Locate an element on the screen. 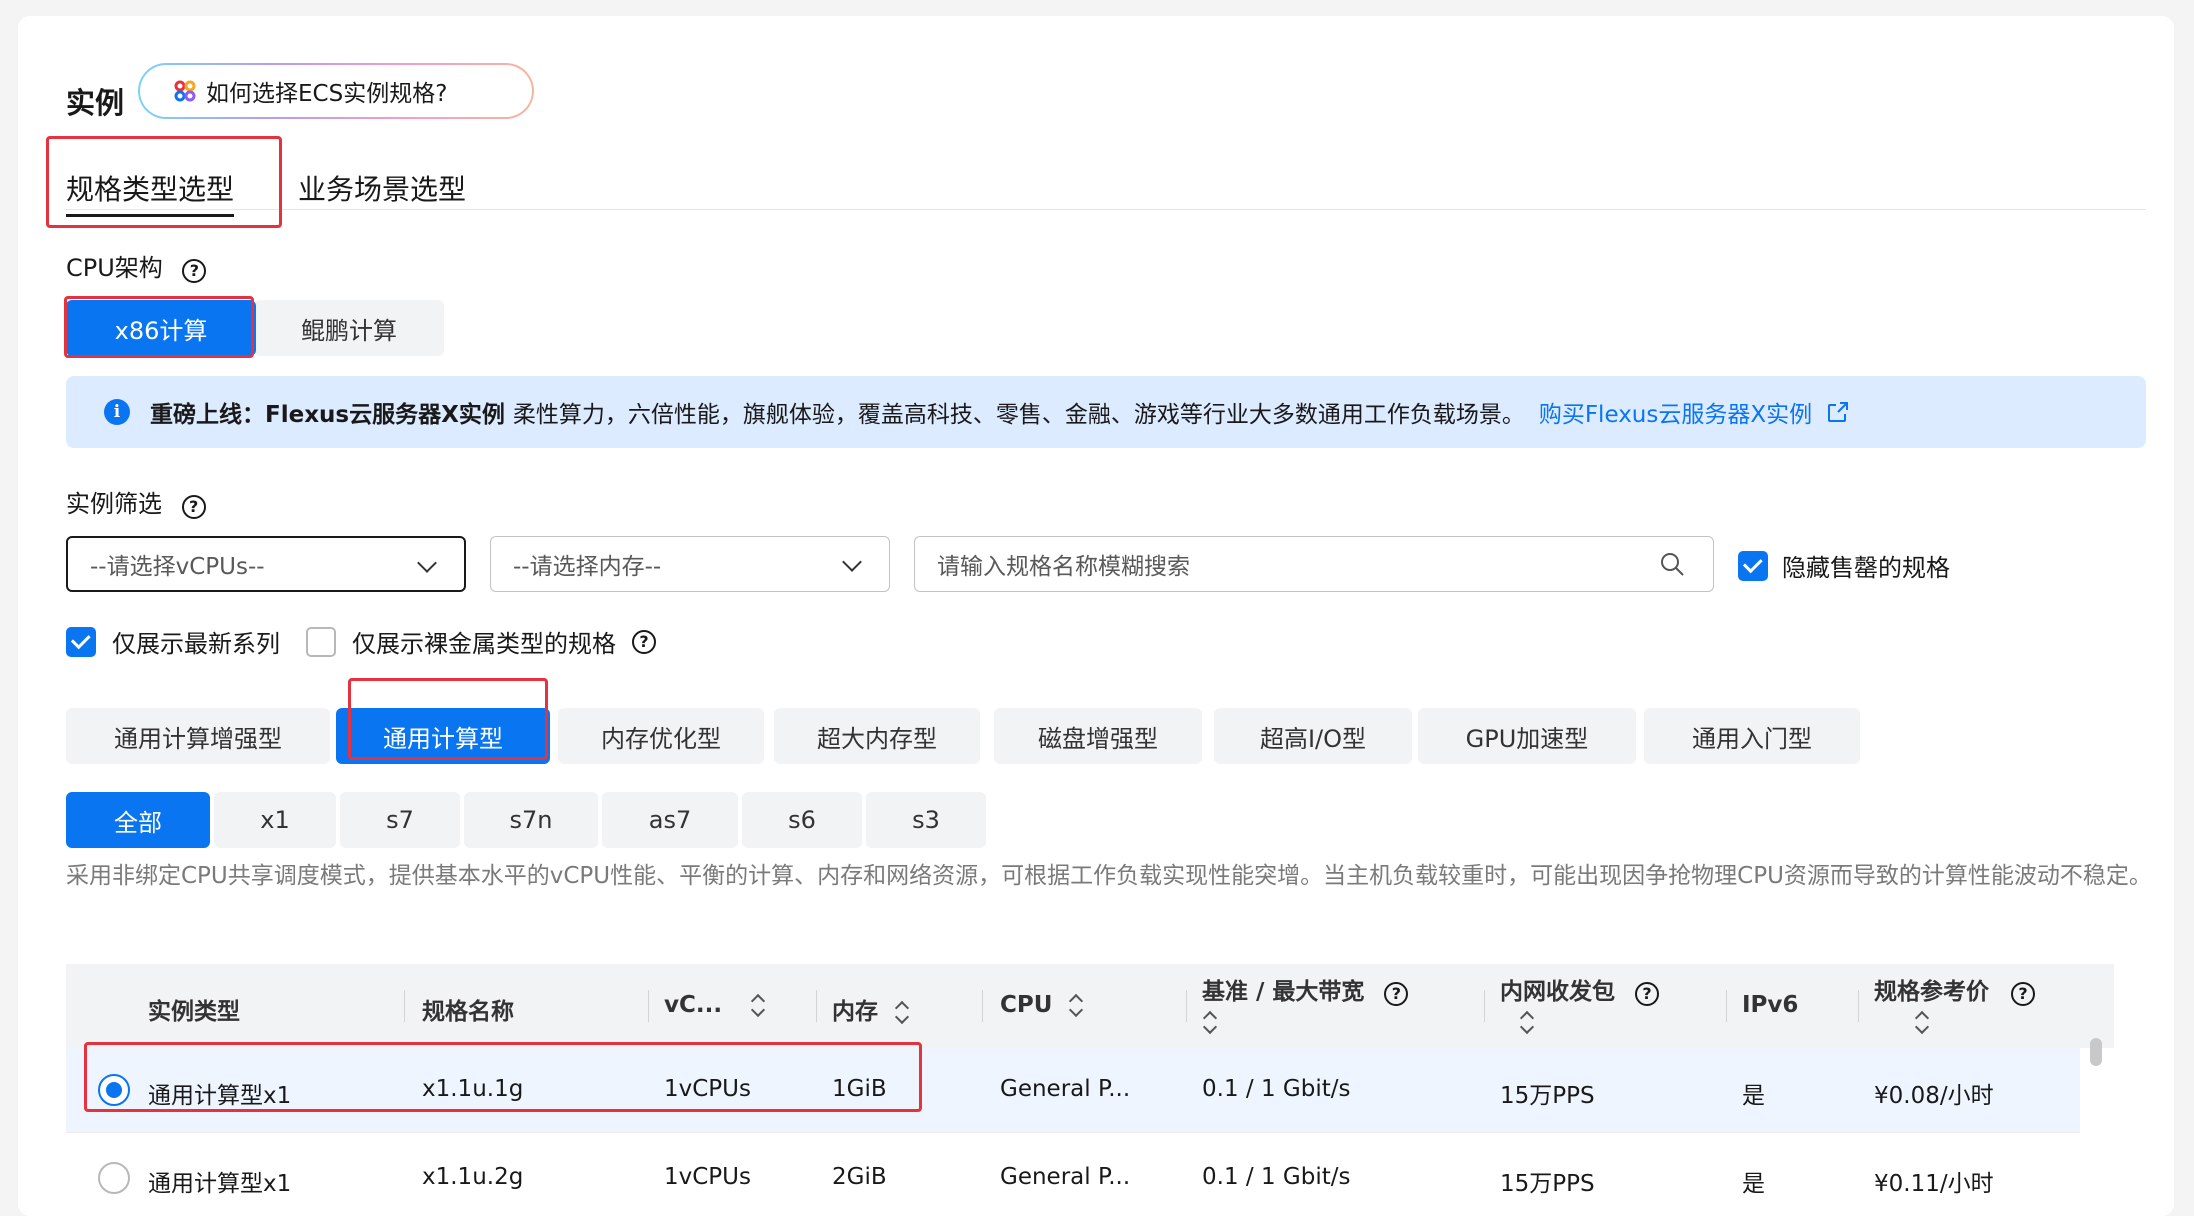 The image size is (2194, 1216). series-all: 全部 is located at coordinates (138, 820).